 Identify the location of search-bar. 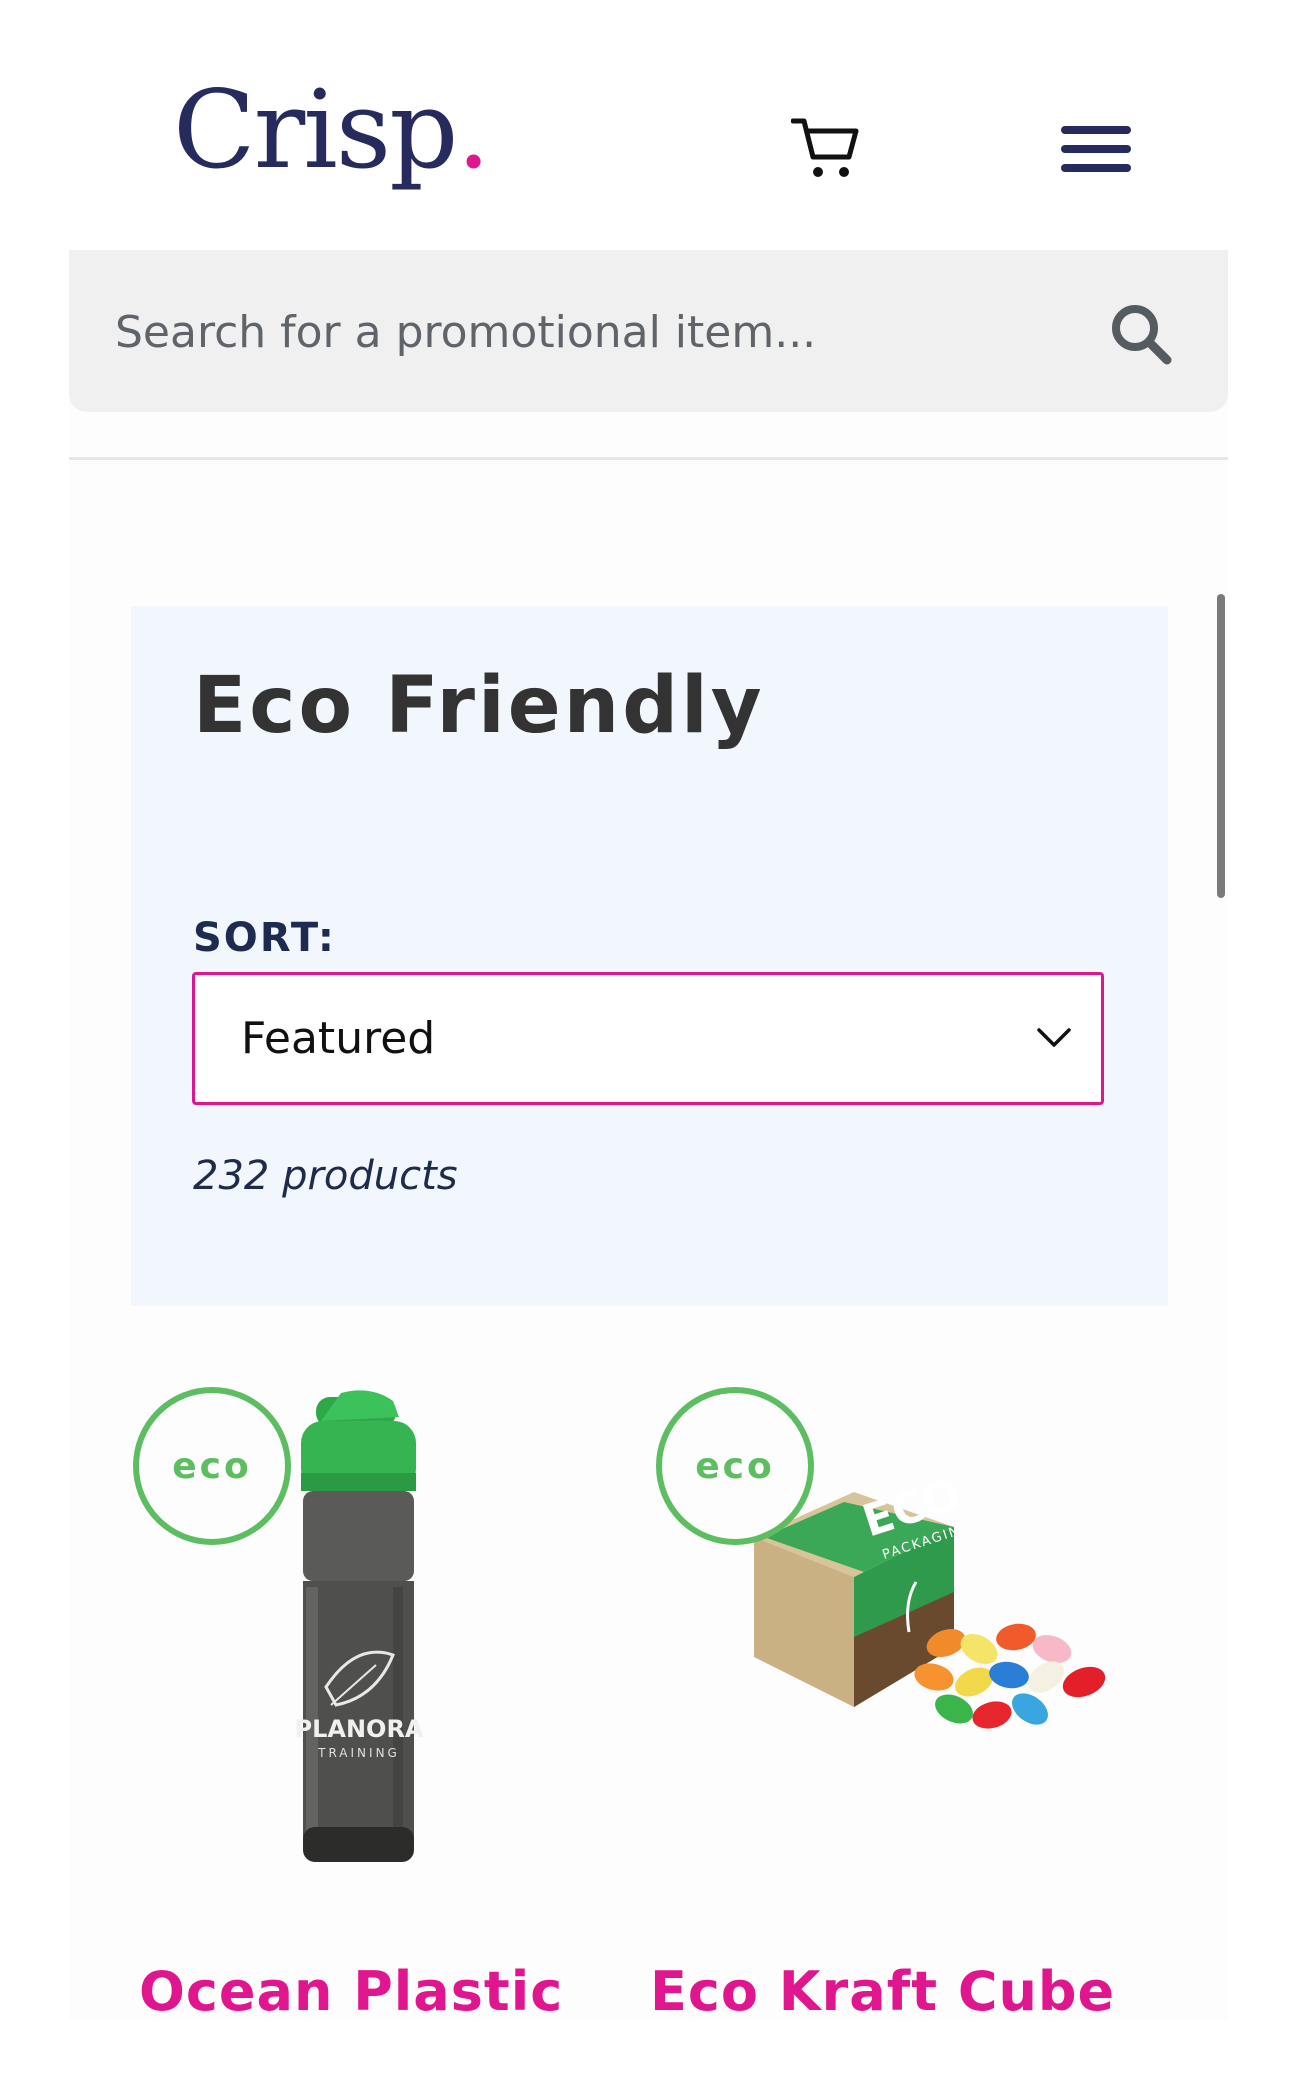
(648, 331).